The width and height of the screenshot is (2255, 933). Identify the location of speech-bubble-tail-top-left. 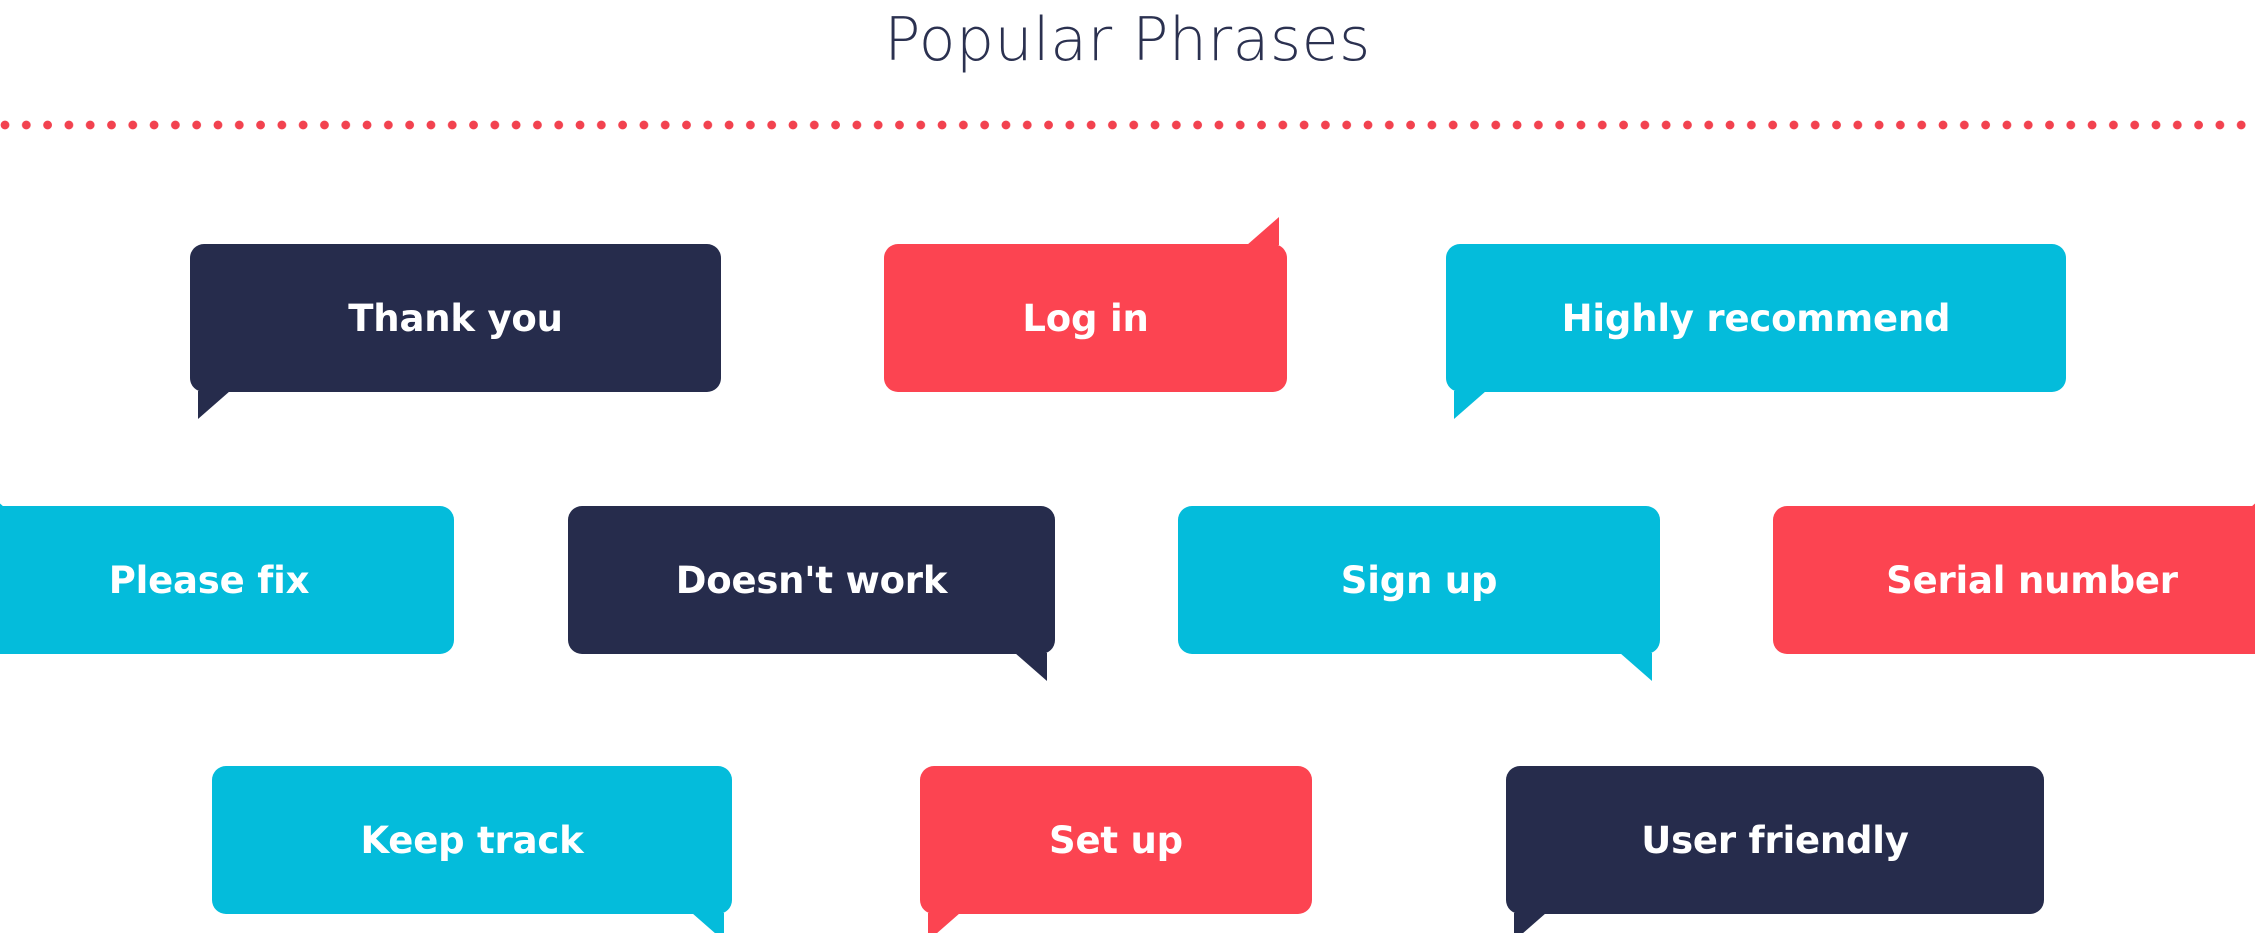
(2, 493).